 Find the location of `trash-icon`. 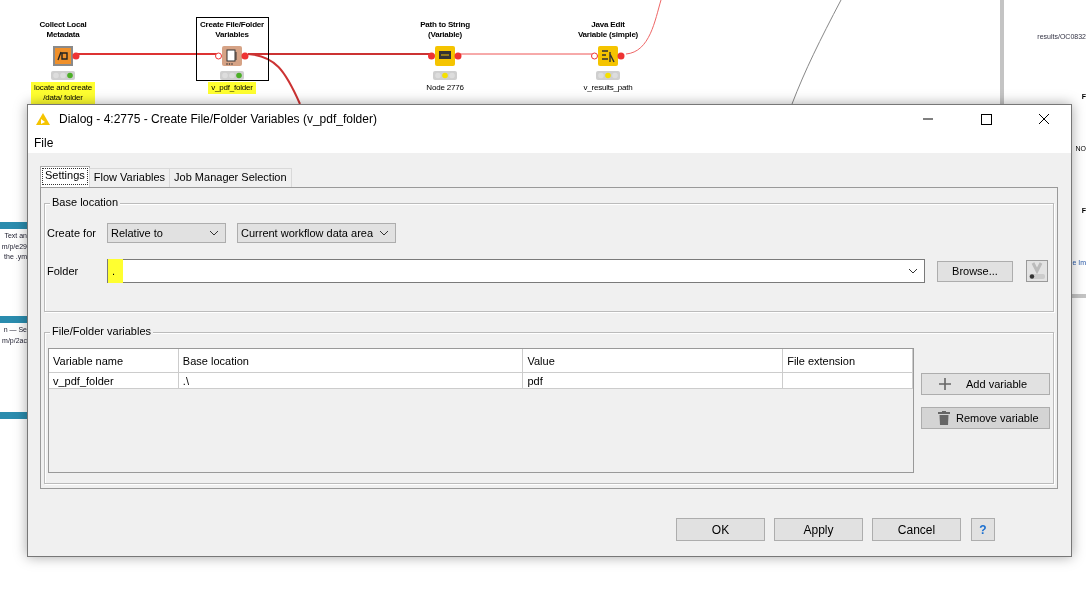

trash-icon is located at coordinates (944, 418).